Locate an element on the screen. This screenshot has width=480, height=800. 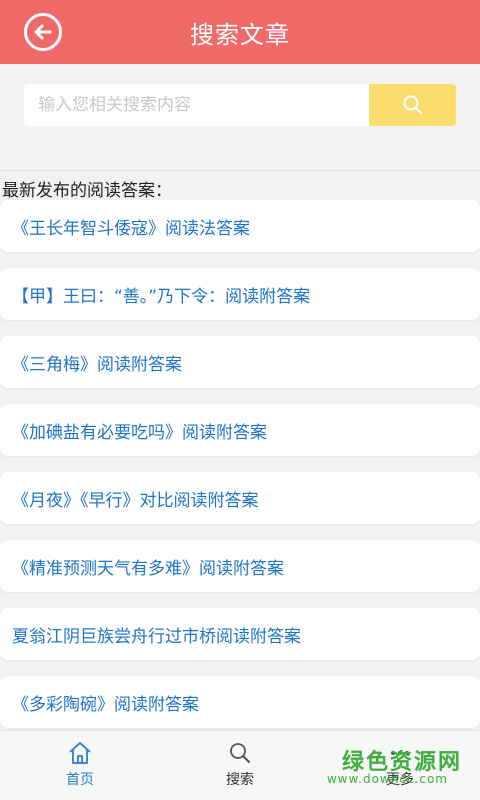
tab-search: 搜索 is located at coordinates (240, 765).